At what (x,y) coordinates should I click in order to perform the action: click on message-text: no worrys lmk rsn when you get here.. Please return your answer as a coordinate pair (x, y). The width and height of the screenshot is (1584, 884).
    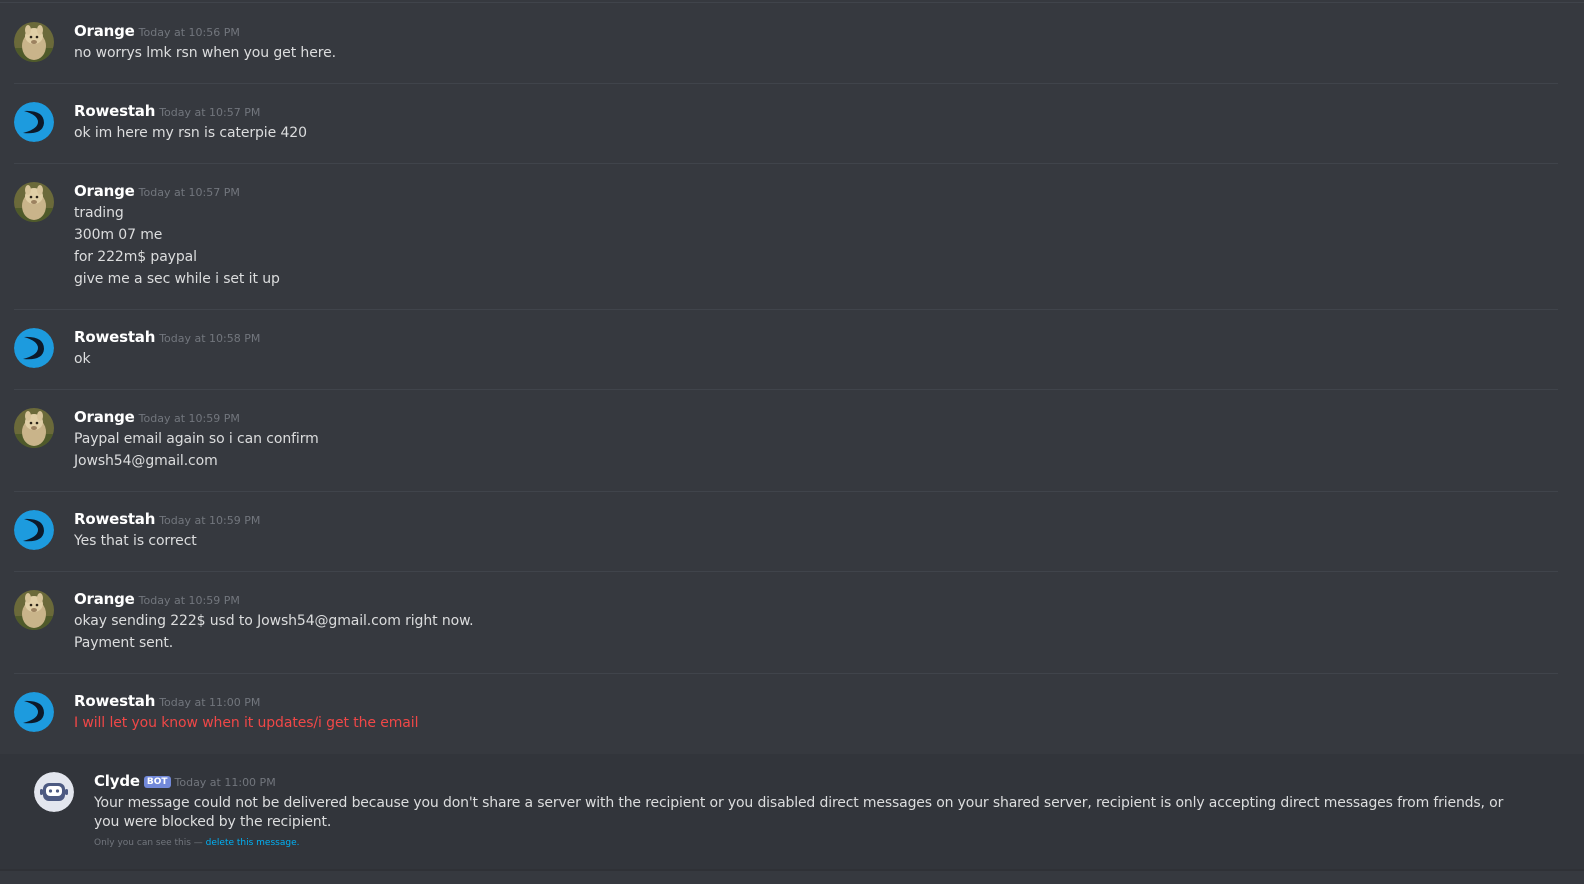
    Looking at the image, I should click on (205, 53).